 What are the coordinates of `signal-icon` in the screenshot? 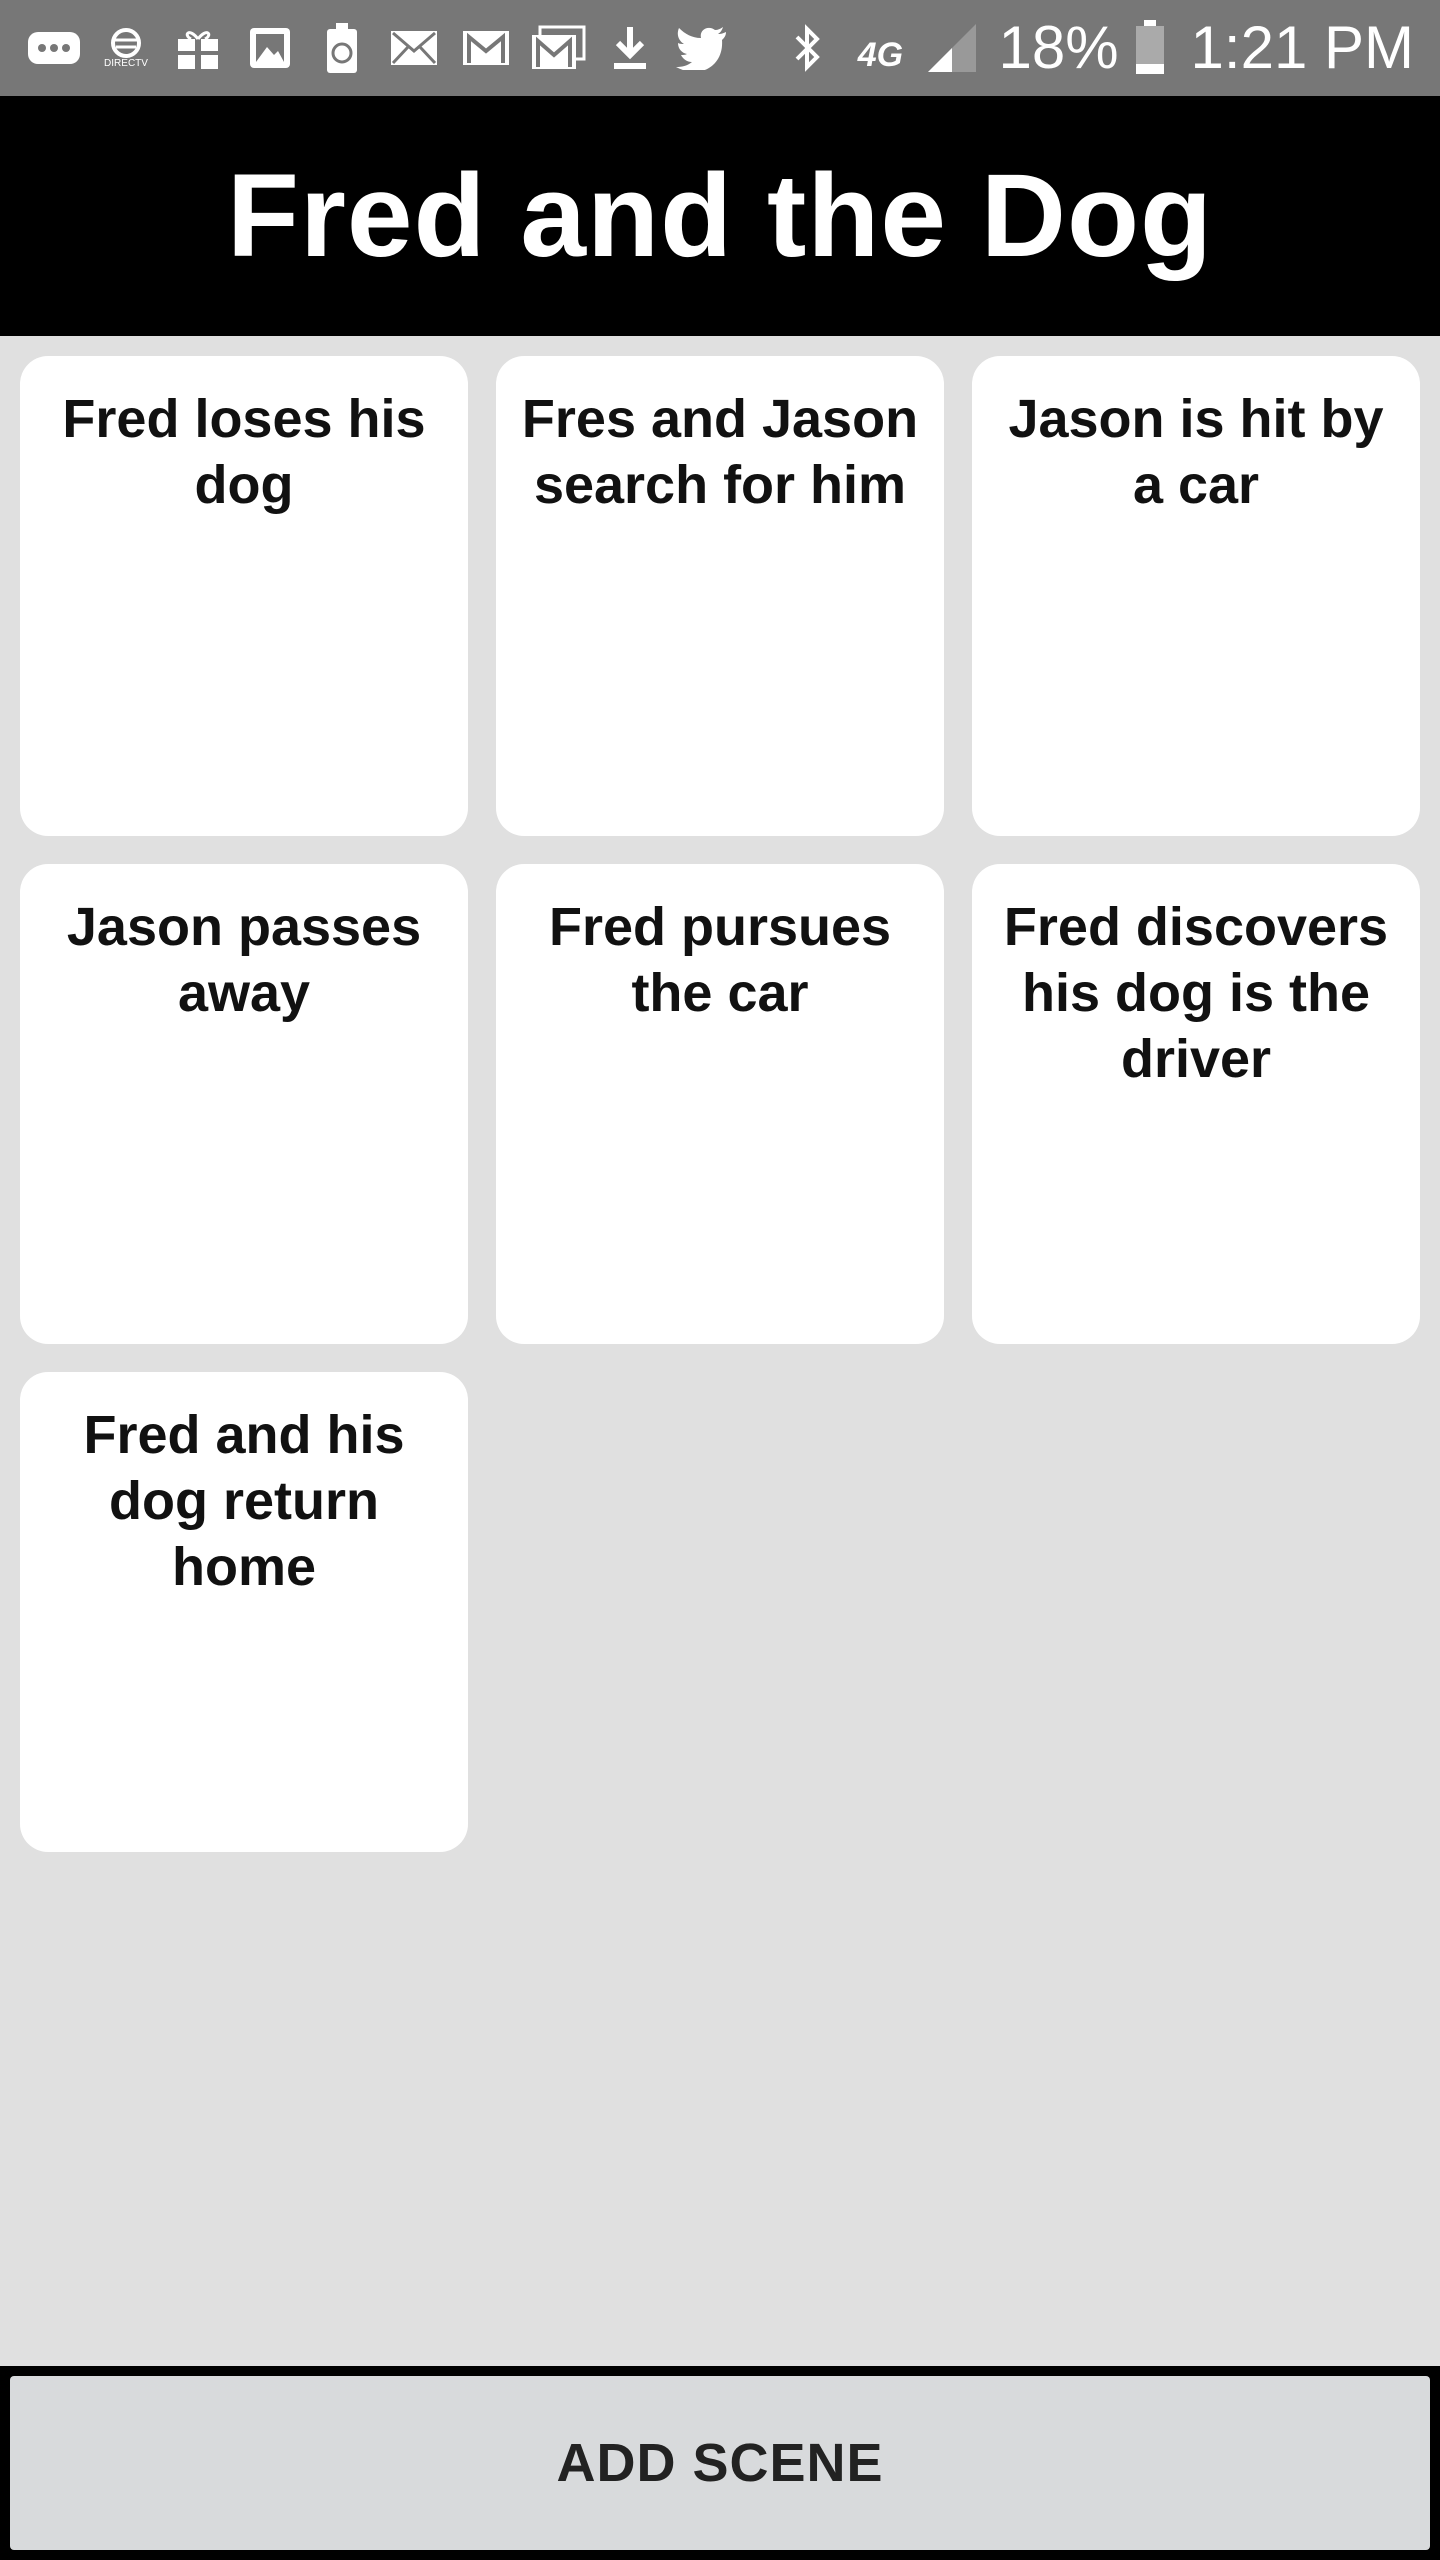 It's located at (952, 48).